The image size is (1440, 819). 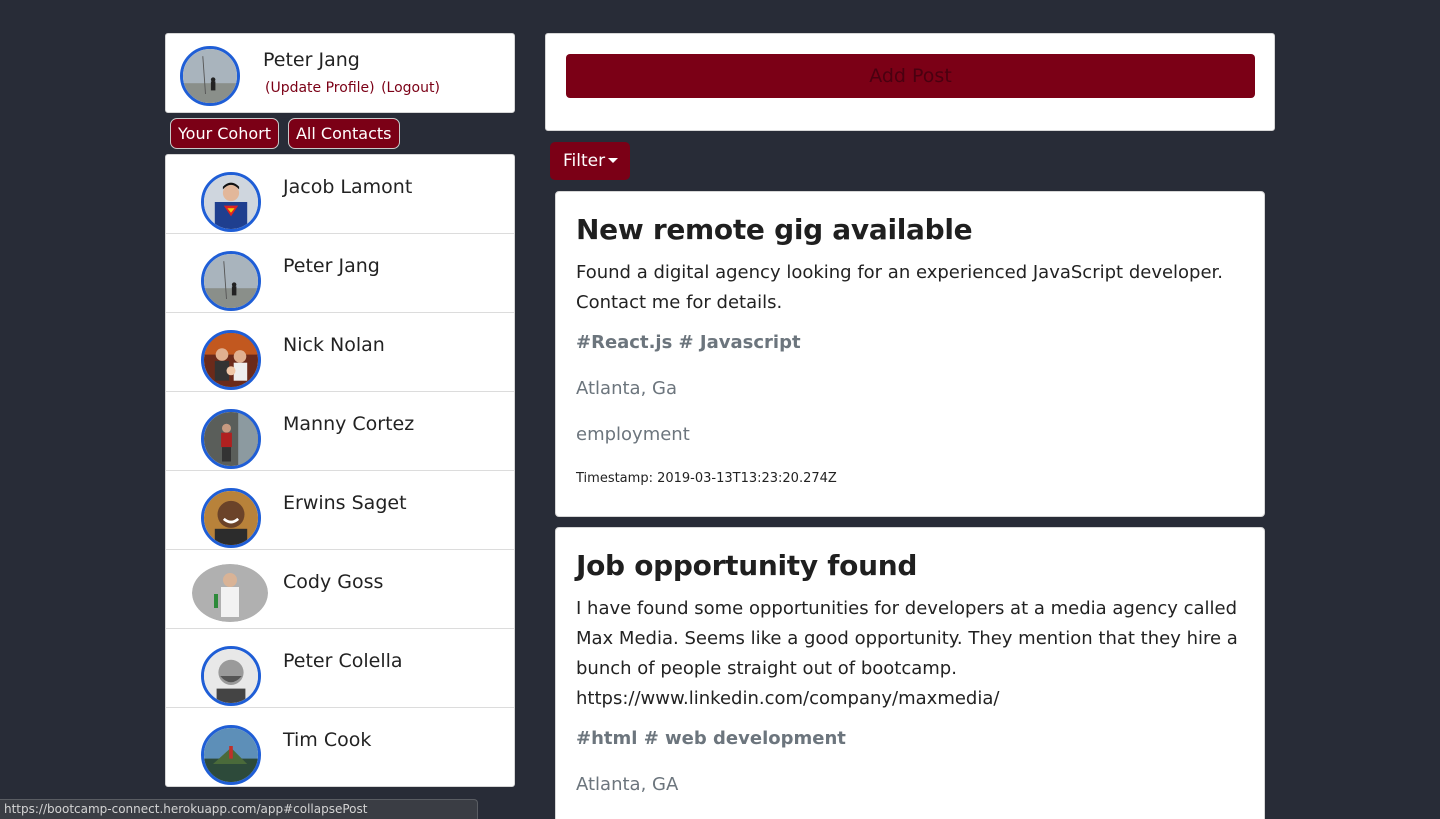 I want to click on contact-name: Nick Nolan, so click(x=334, y=345).